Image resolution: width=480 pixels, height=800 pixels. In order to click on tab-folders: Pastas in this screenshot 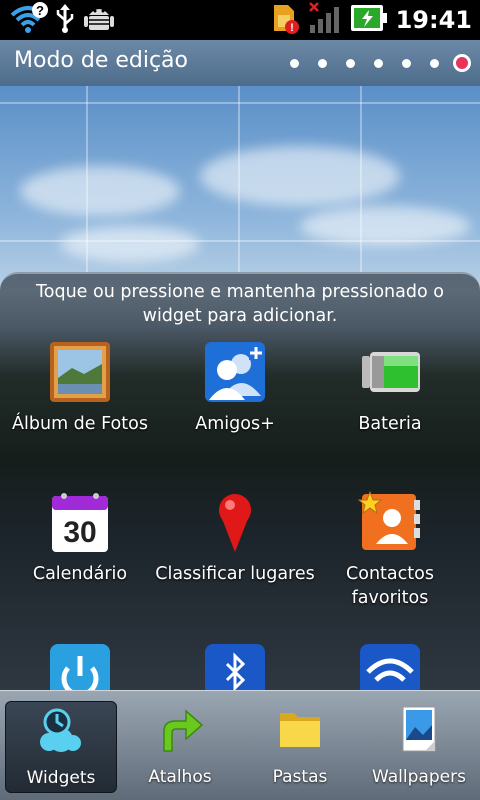, I will do `click(300, 747)`.